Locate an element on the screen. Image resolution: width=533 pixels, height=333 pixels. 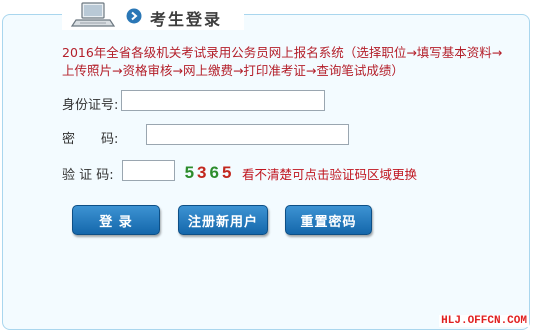
login-button: 登 录 is located at coordinates (116, 220).